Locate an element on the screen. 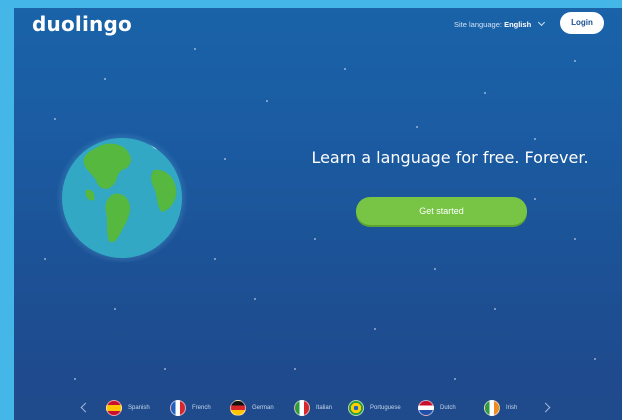  hero-headline: Learn a language for free. Forever. is located at coordinates (450, 157).